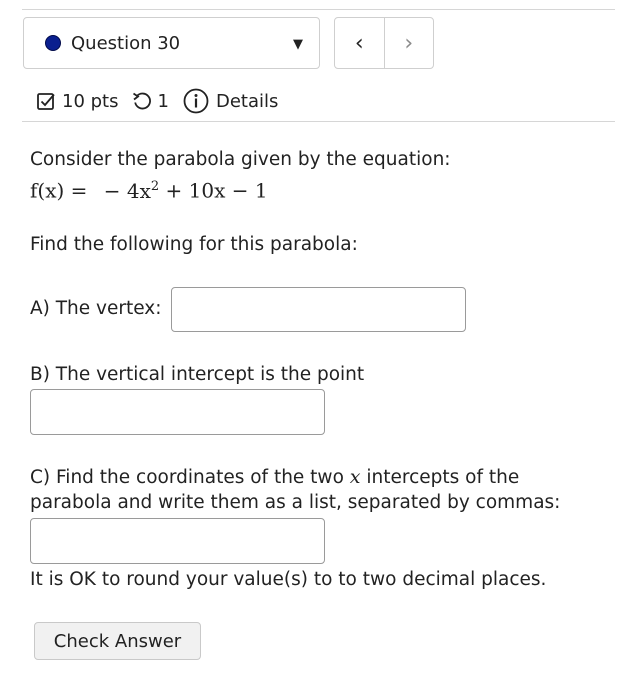 The image size is (638, 700). I want to click on problem-prompt: Find the following for this parabola:, so click(194, 244).